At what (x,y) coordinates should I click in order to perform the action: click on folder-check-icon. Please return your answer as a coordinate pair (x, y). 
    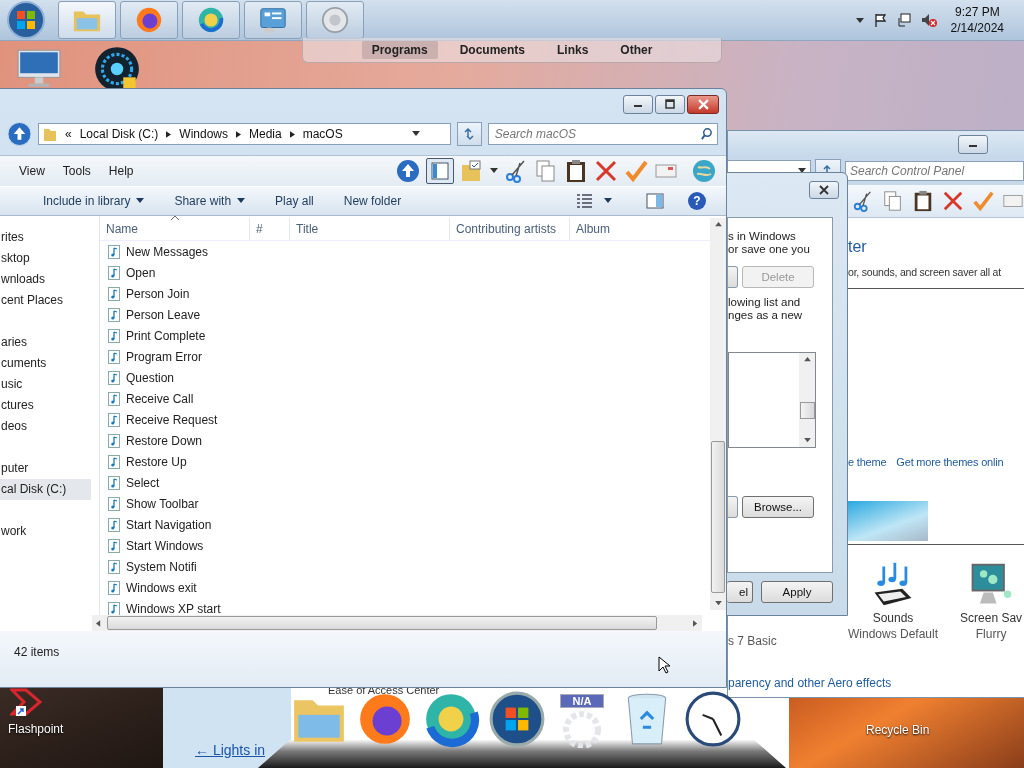
    Looking at the image, I should click on (472, 171).